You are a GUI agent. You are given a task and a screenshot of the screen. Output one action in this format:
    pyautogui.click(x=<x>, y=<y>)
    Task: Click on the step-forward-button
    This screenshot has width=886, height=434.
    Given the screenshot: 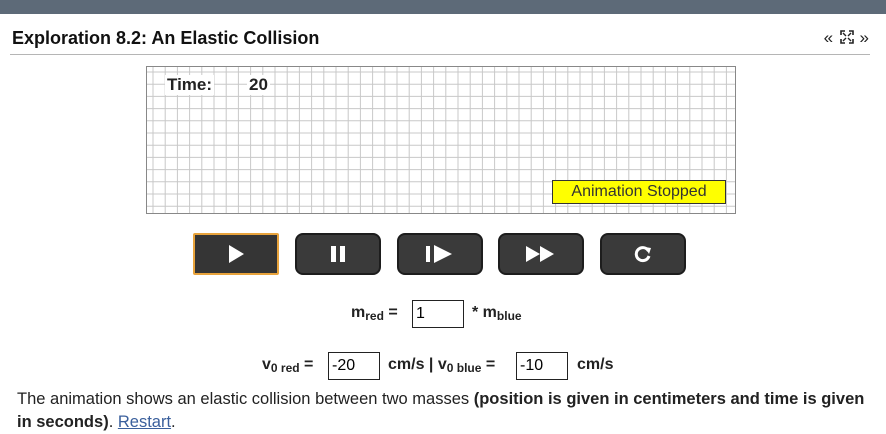 What is the action you would take?
    pyautogui.click(x=440, y=254)
    